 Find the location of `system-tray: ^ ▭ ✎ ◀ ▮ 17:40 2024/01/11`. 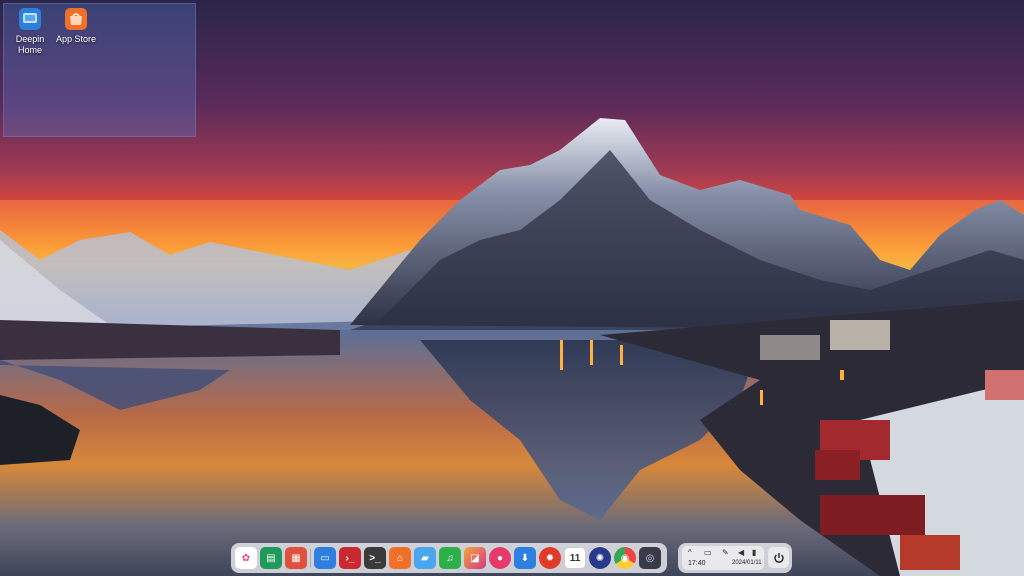

system-tray: ^ ▭ ✎ ◀ ▮ 17:40 2024/01/11 is located at coordinates (735, 558).